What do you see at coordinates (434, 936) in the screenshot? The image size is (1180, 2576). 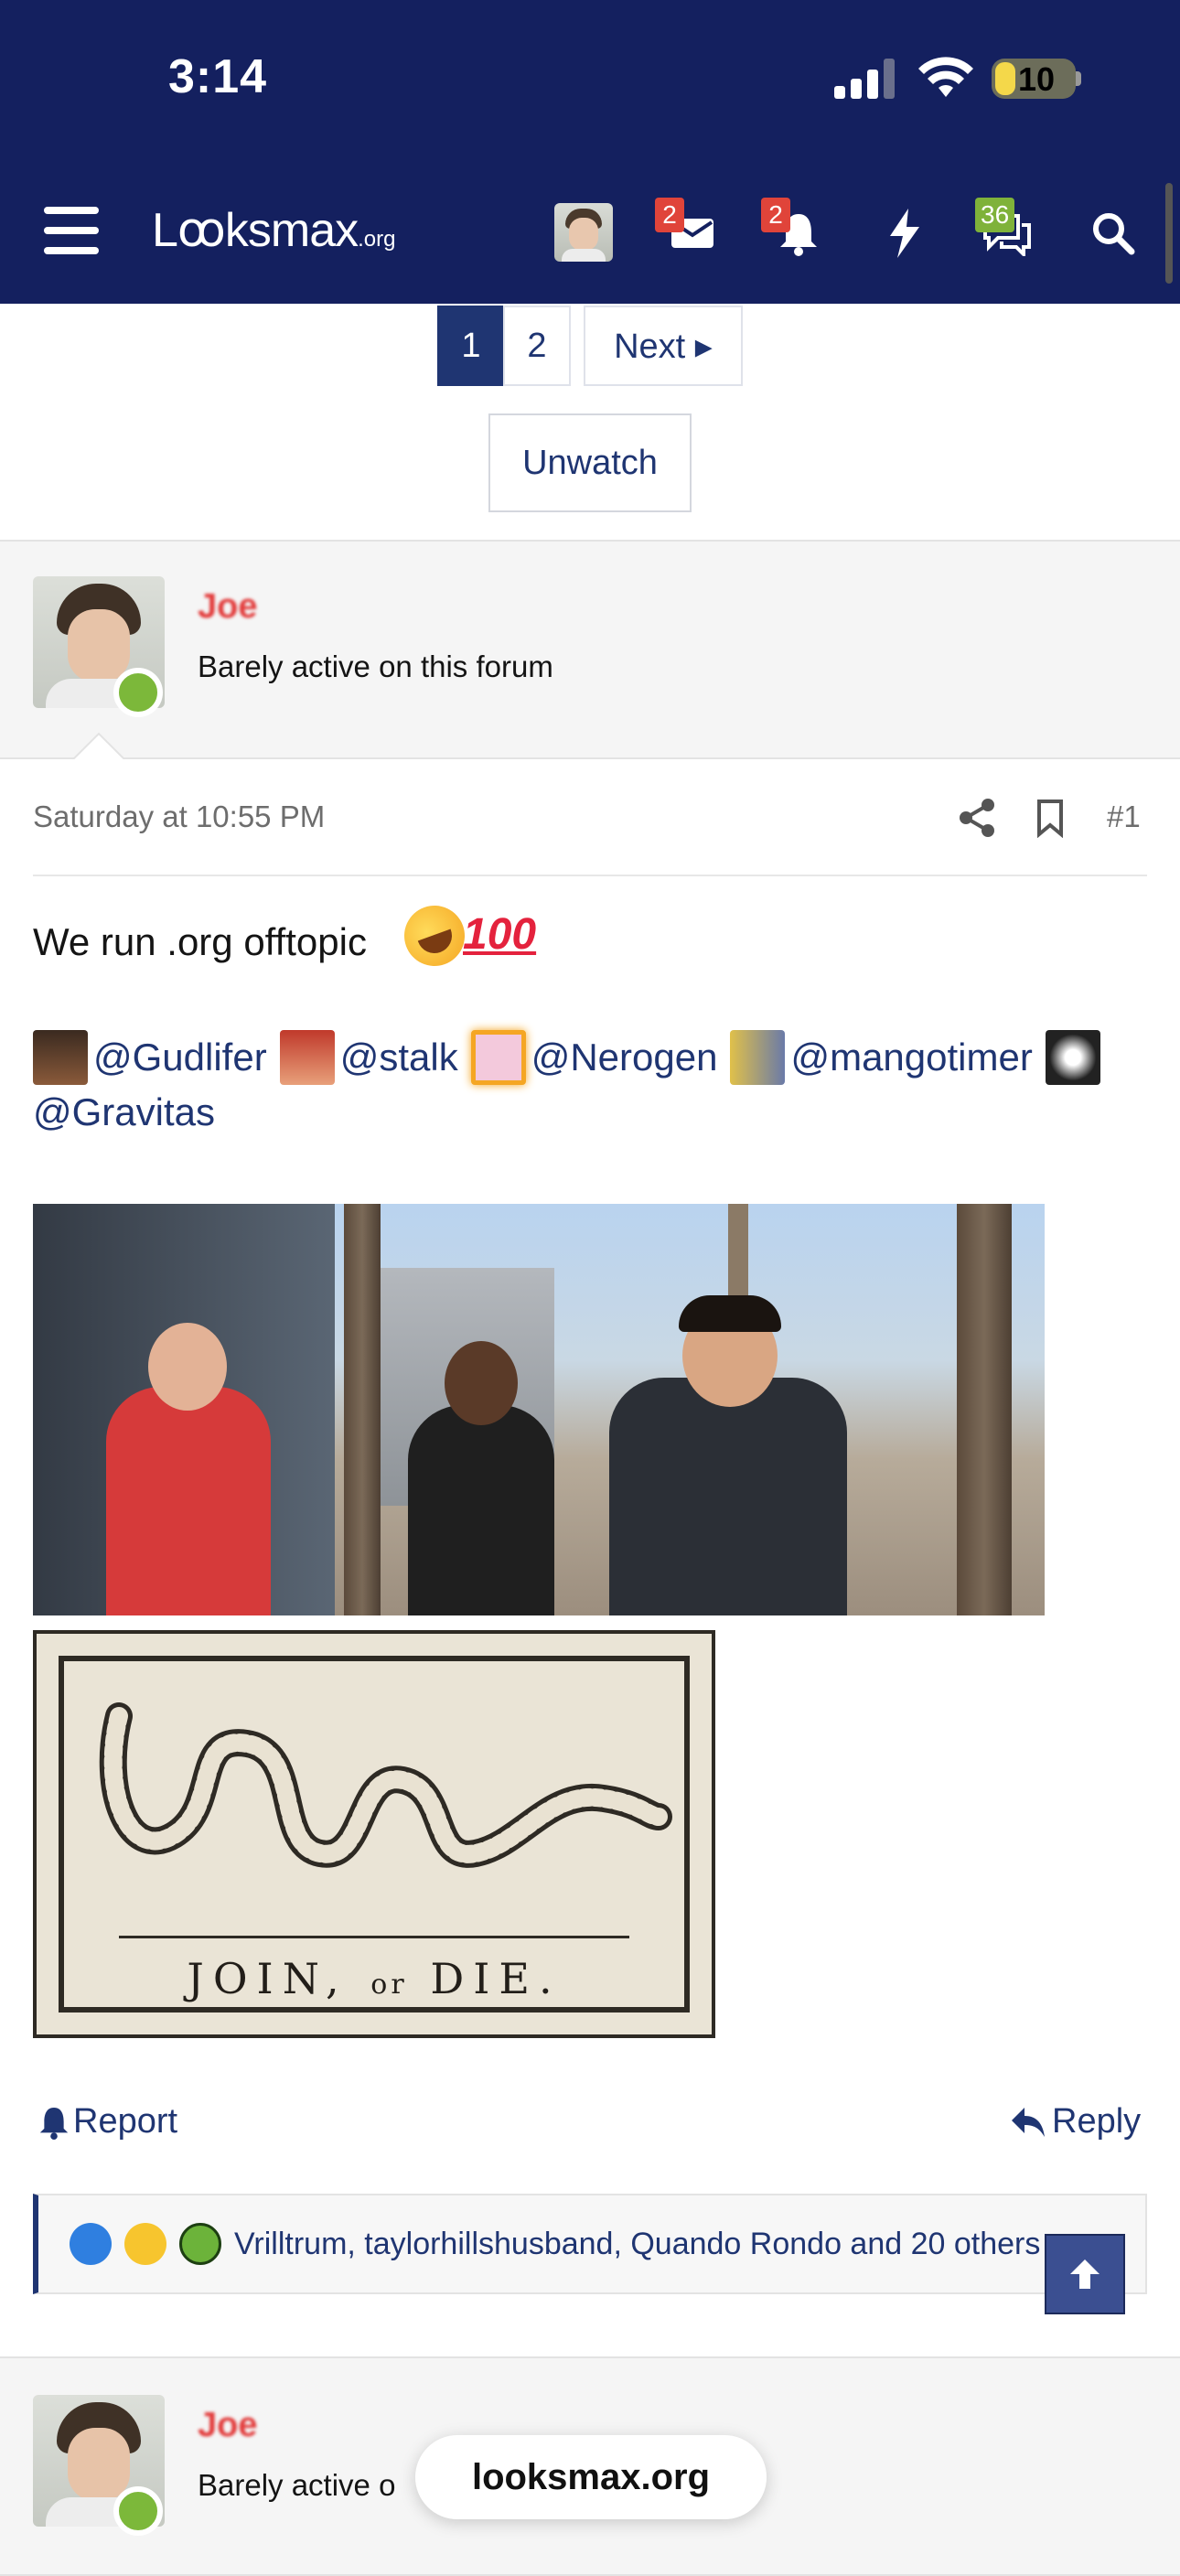 I see `rofl-emoji-icon` at bounding box center [434, 936].